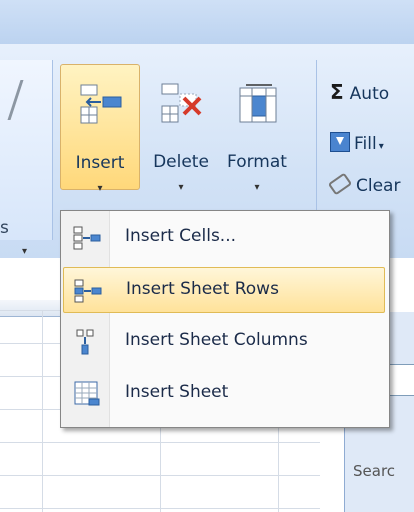  I want to click on ribbon-left-group: s ▾, so click(26, 158).